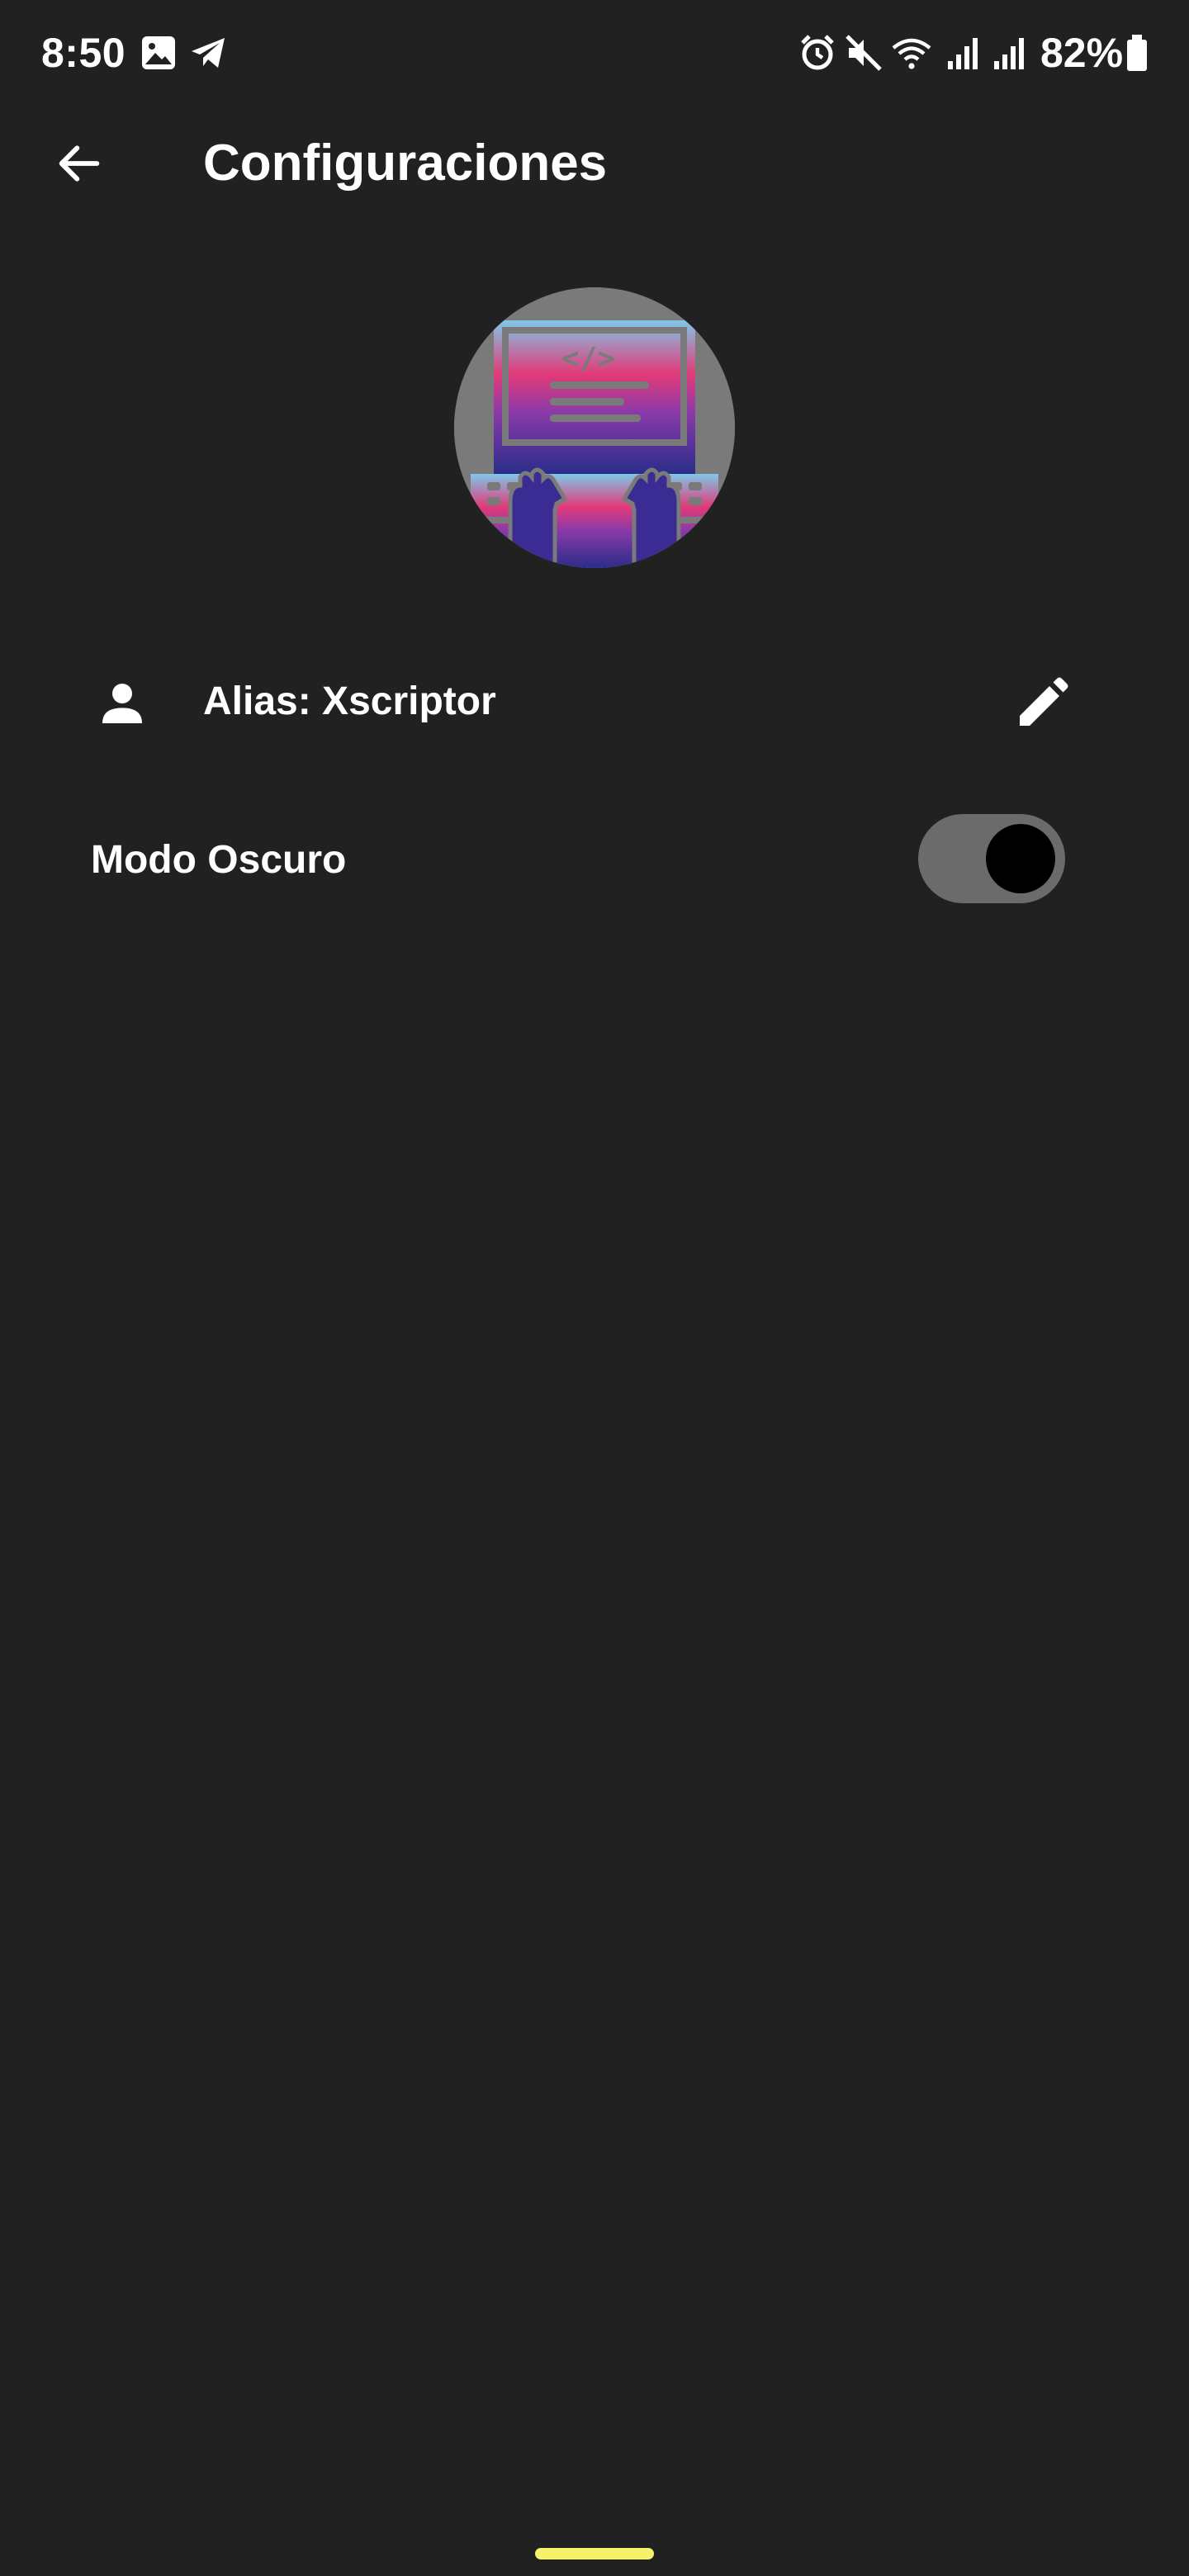  What do you see at coordinates (1020, 858) in the screenshot?
I see `toggle-knob` at bounding box center [1020, 858].